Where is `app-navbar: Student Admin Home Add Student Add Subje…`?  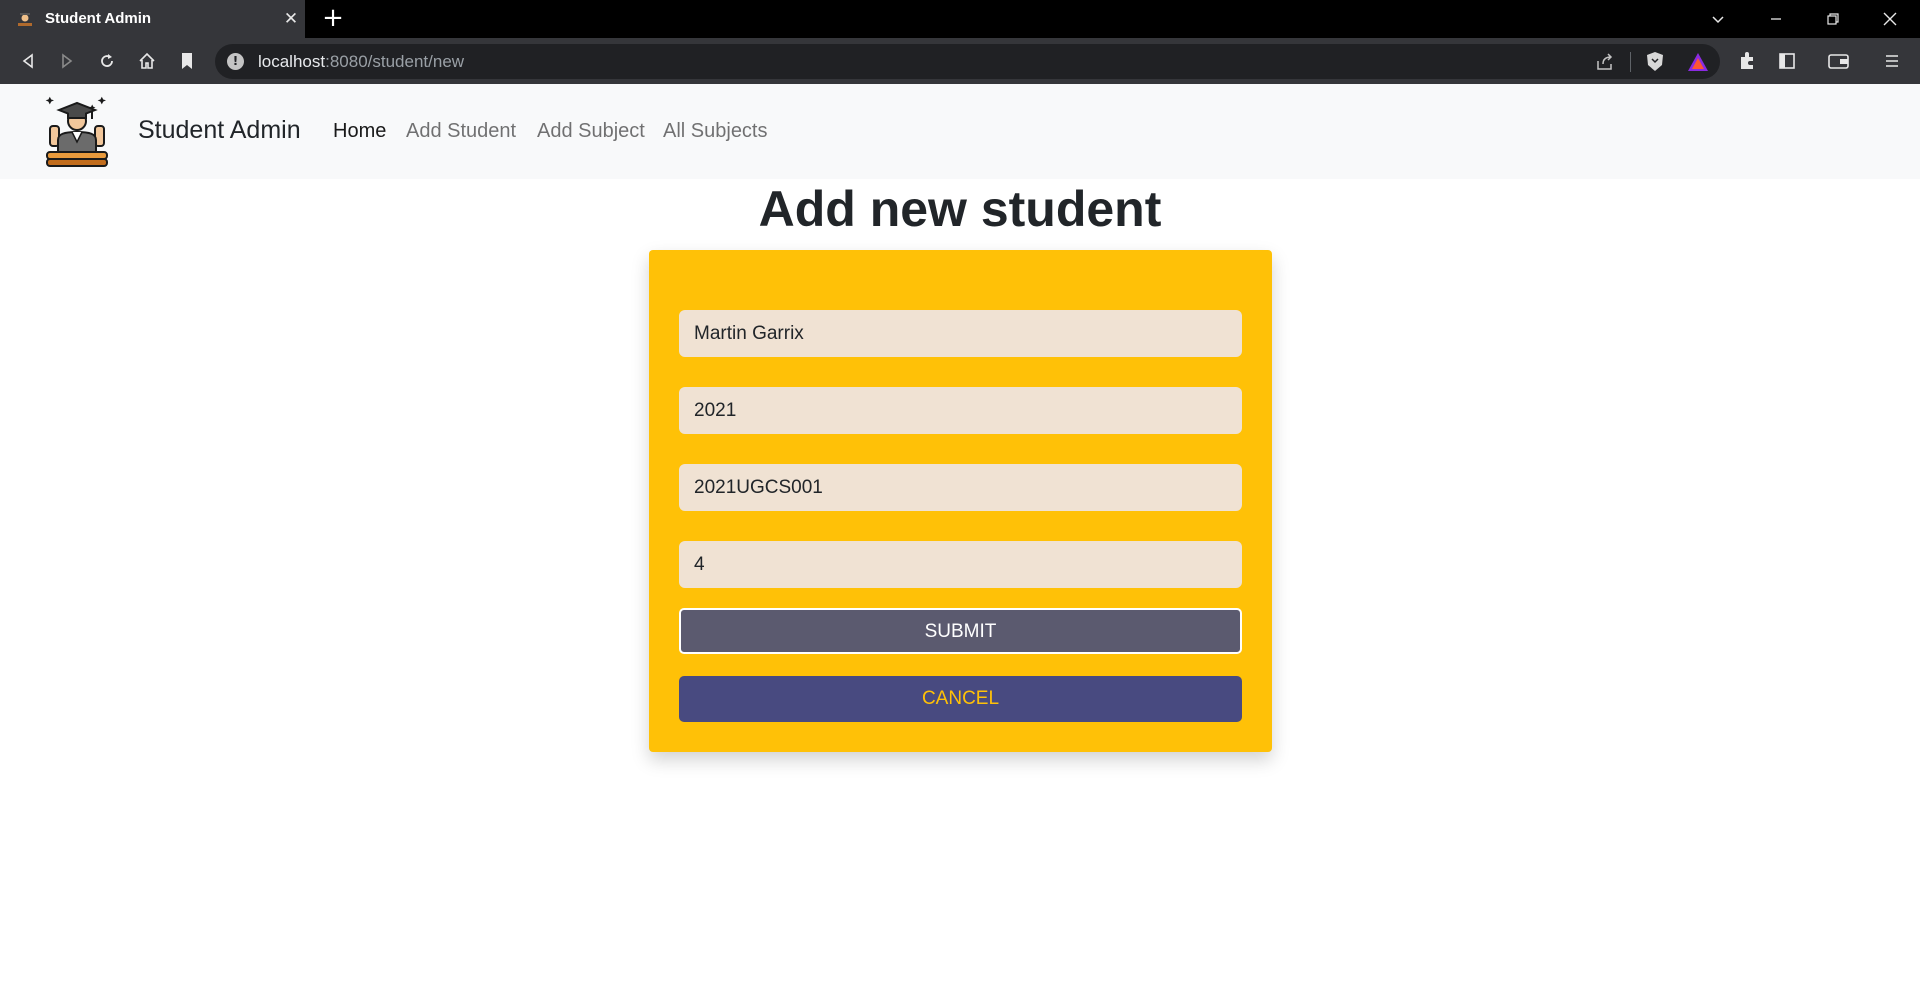
app-navbar: Student Admin Home Add Student Add Subje… is located at coordinates (960, 131).